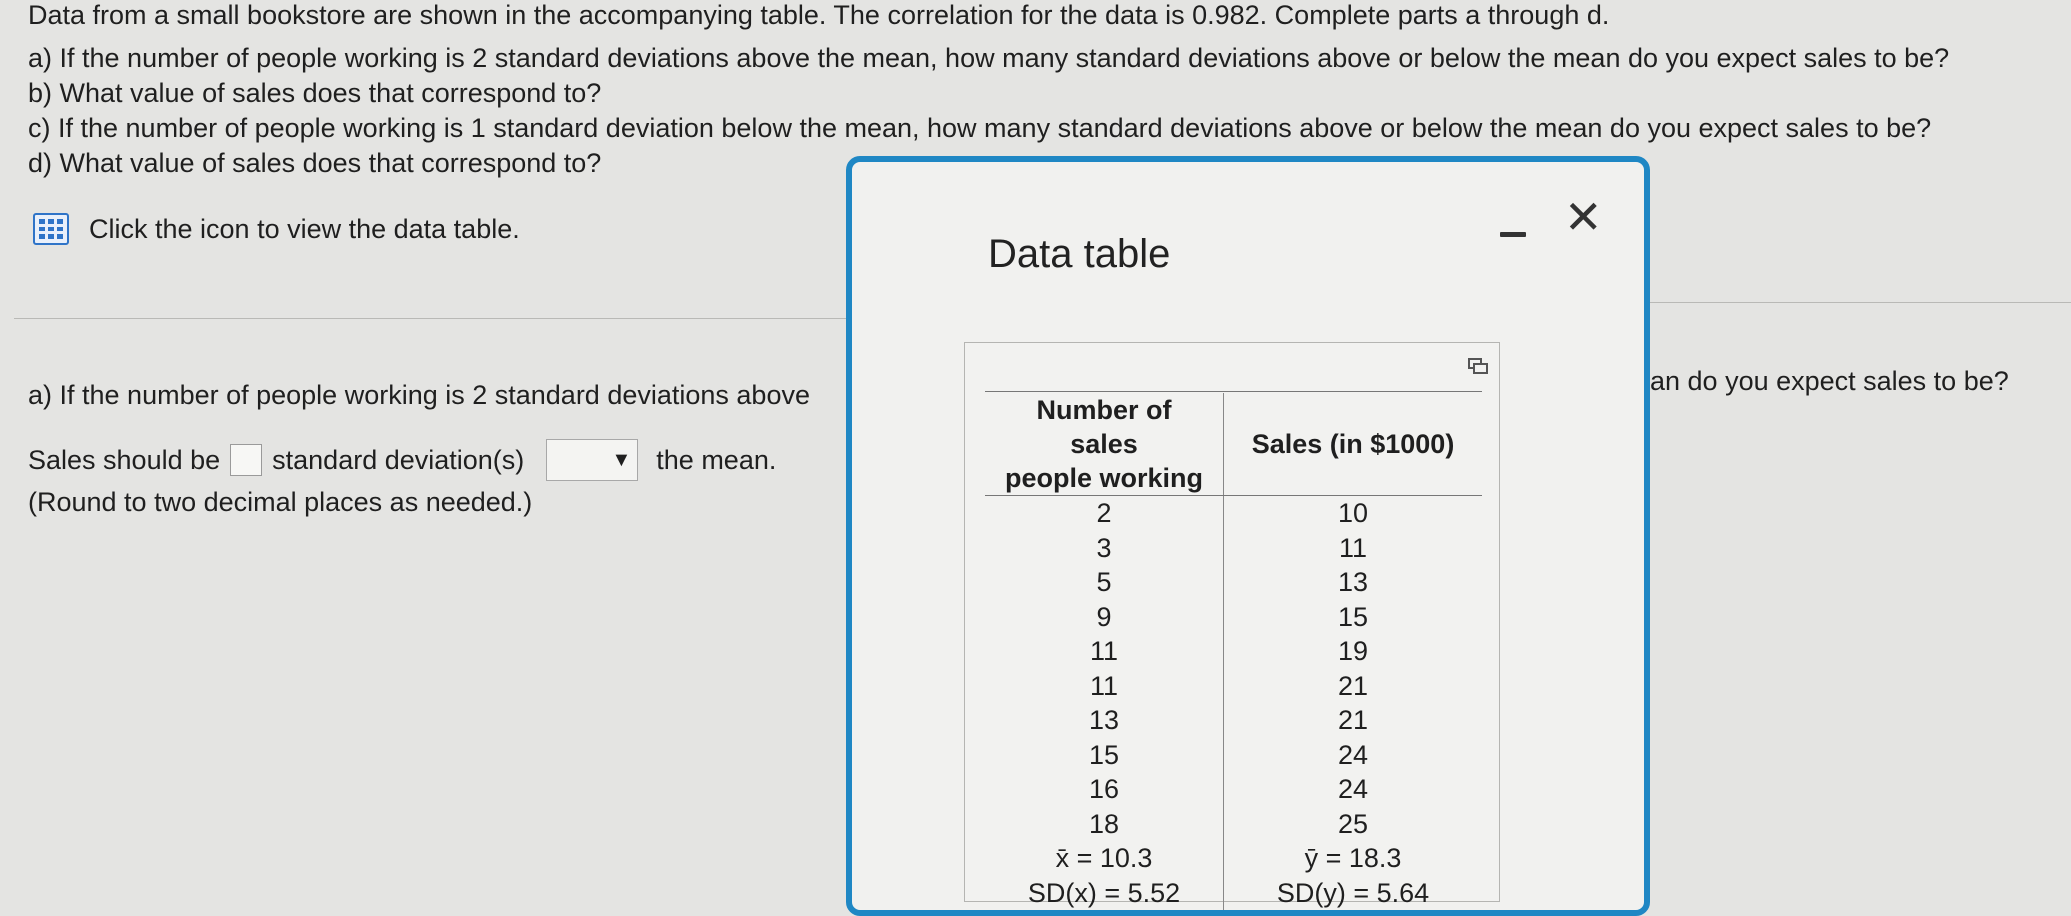  What do you see at coordinates (1104, 823) in the screenshot?
I see `table-cell: 18` at bounding box center [1104, 823].